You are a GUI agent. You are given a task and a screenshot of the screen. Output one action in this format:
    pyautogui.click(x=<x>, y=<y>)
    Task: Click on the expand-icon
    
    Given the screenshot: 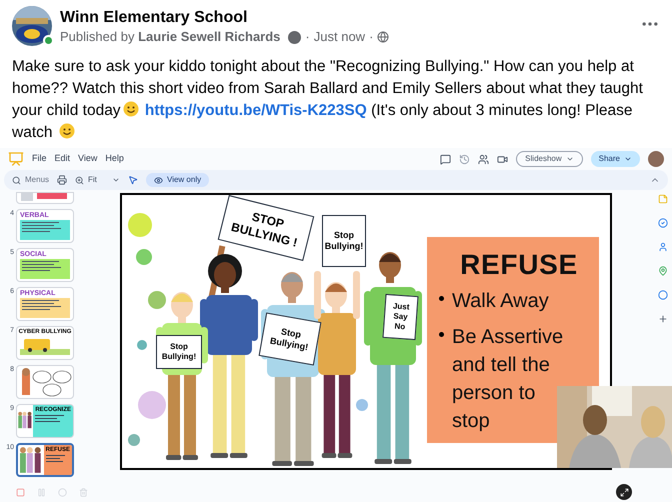 What is the action you would take?
    pyautogui.click(x=624, y=492)
    